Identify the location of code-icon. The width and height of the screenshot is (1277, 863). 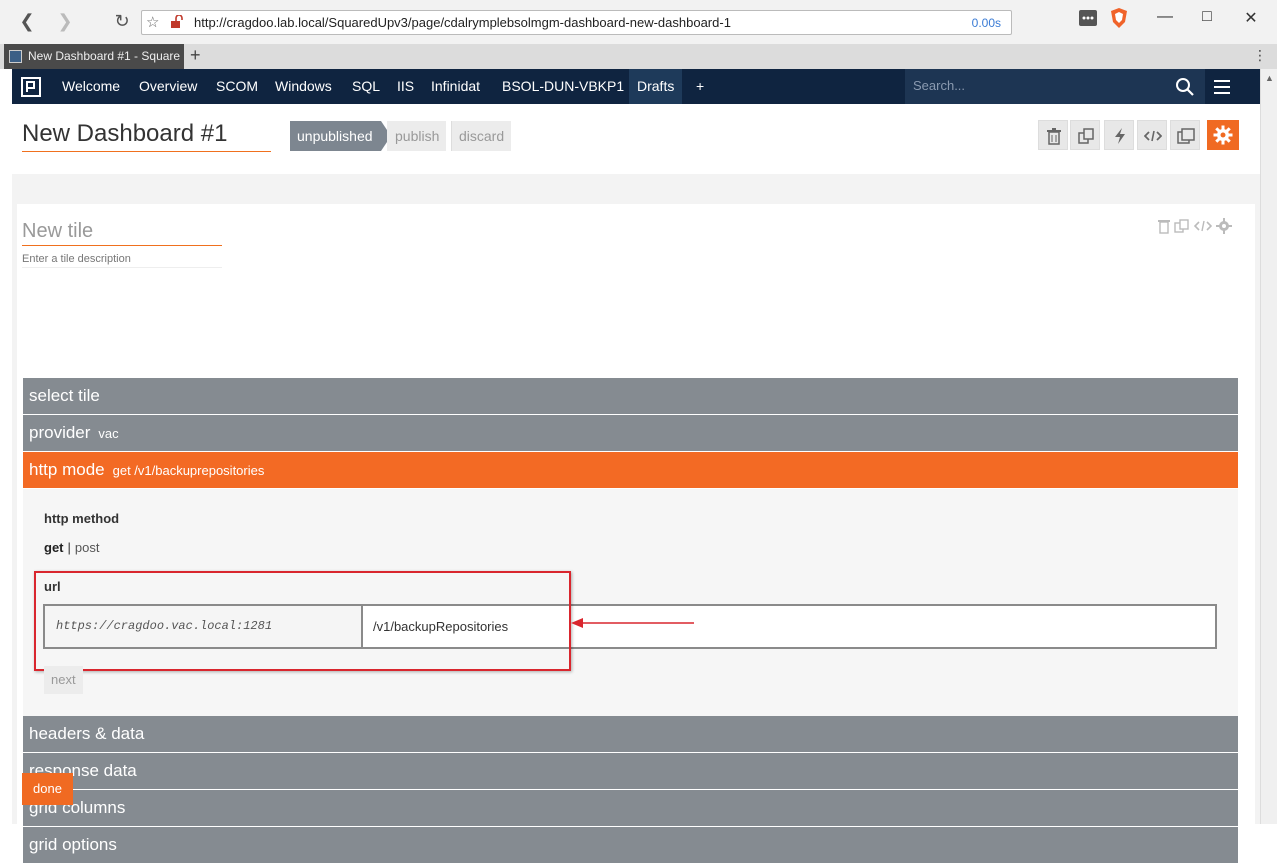
(1153, 136).